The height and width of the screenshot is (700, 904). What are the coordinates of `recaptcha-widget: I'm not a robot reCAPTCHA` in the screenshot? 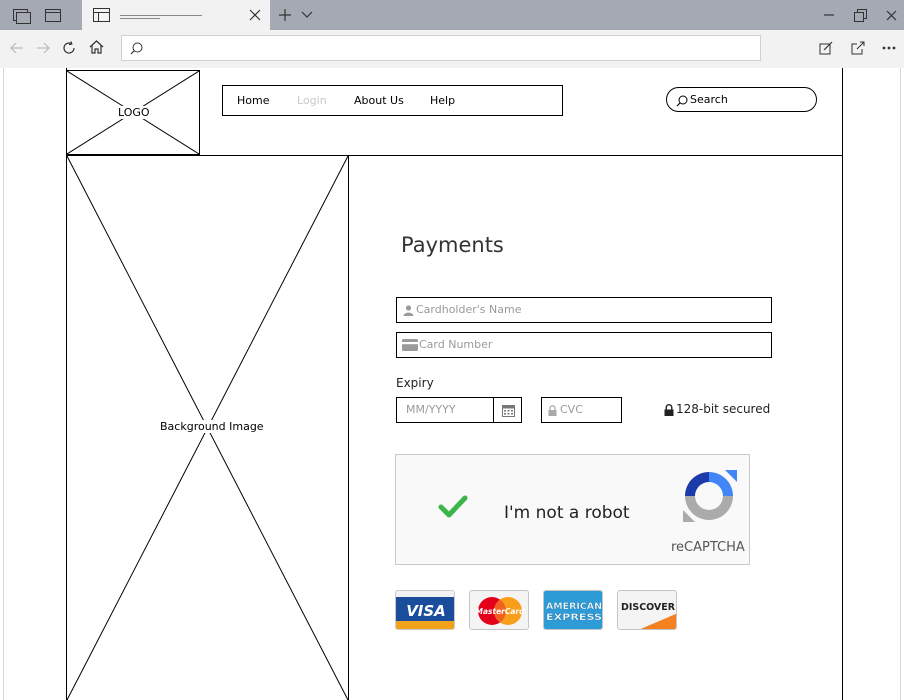 It's located at (572, 509).